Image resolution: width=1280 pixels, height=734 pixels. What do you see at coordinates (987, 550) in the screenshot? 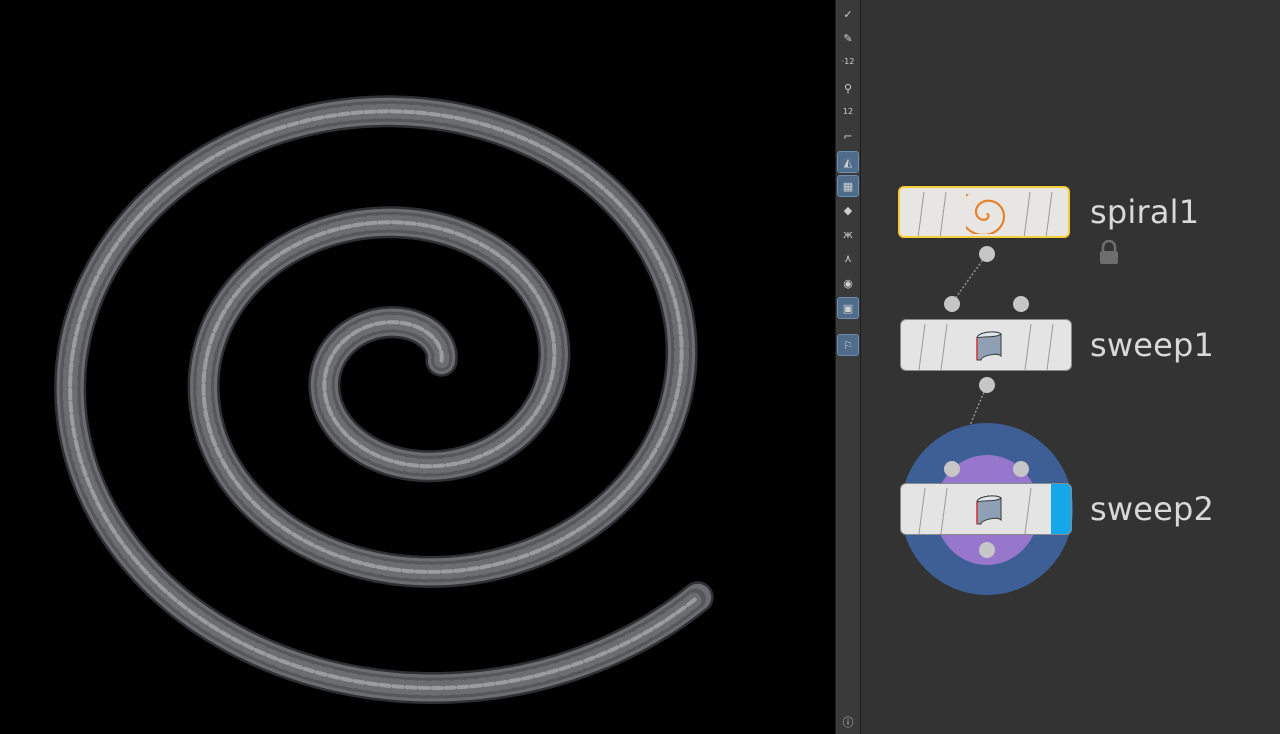
I see `sweep2-output-port` at bounding box center [987, 550].